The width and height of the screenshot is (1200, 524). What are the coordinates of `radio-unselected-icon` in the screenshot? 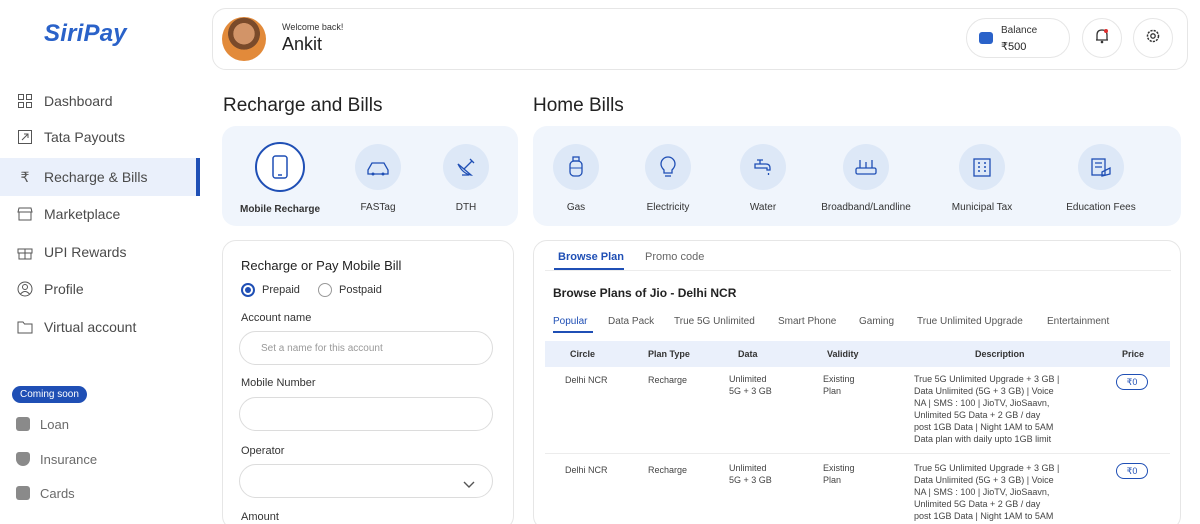 It's located at (325, 290).